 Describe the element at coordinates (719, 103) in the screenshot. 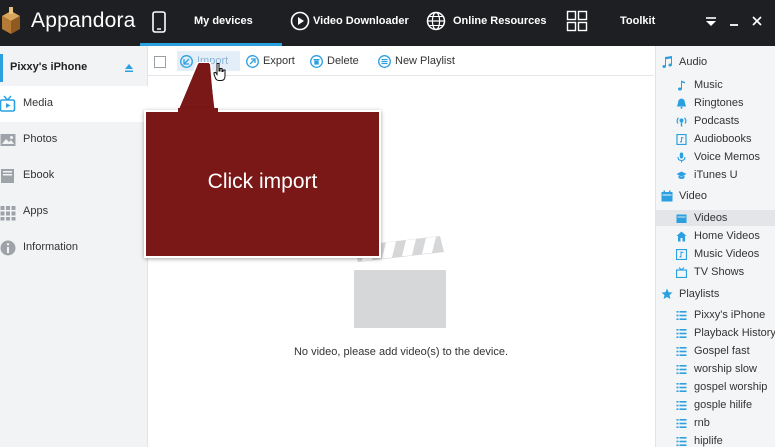

I see `library-item-label: Ringtones` at that location.